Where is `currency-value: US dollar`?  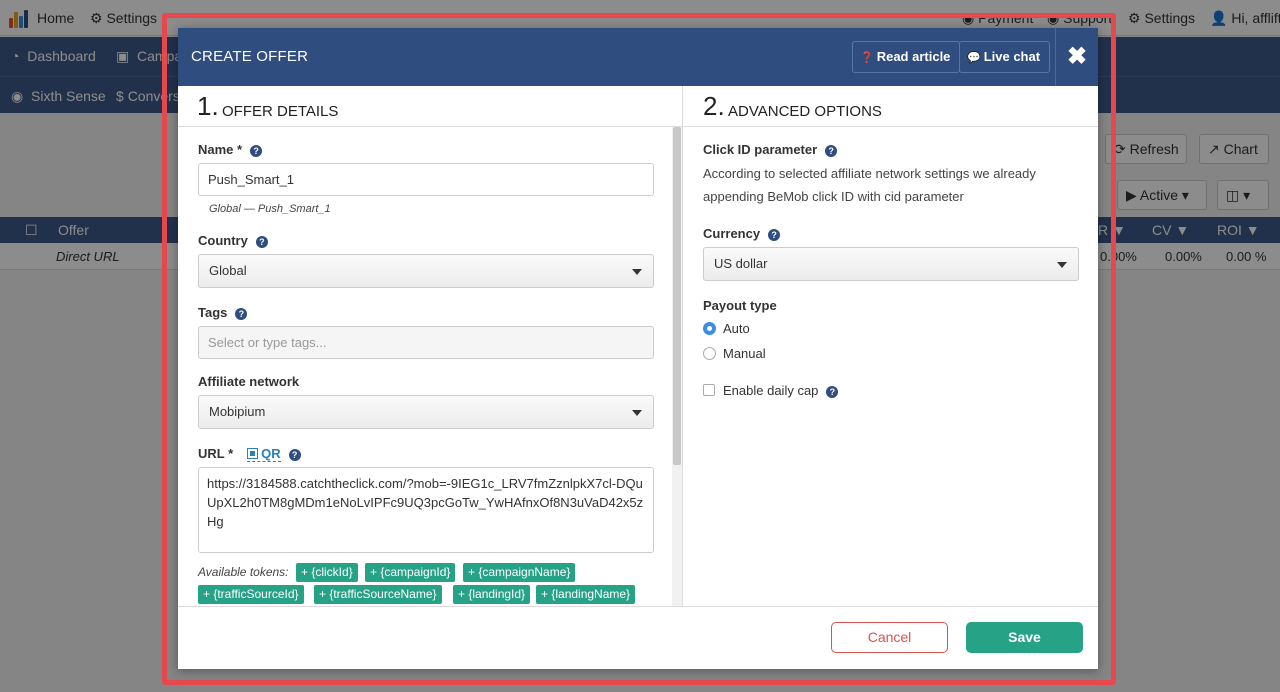
currency-value: US dollar is located at coordinates (741, 263).